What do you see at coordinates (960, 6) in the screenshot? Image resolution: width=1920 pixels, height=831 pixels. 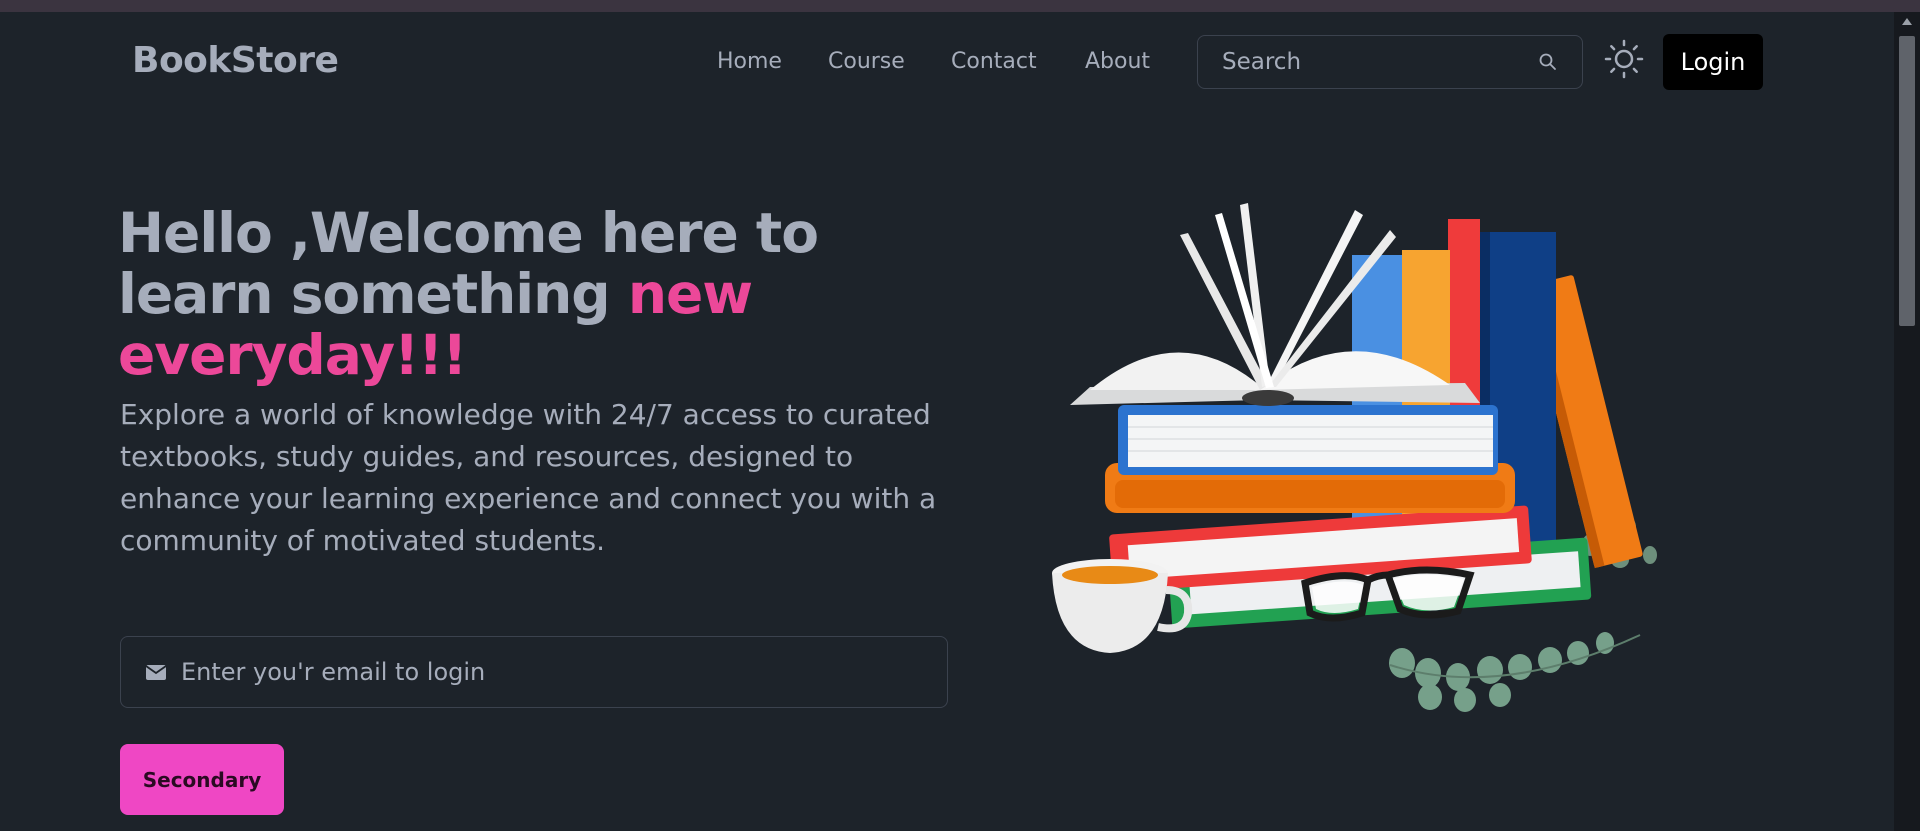 I see `browser-top-strip` at bounding box center [960, 6].